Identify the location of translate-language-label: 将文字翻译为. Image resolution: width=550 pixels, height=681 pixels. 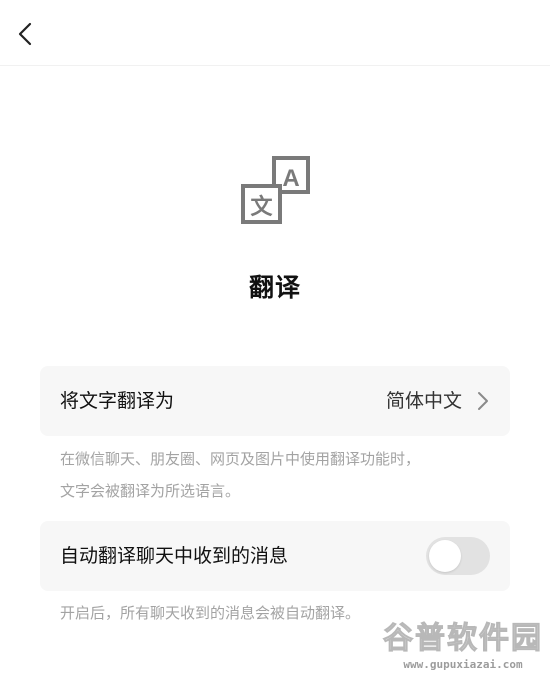
(117, 401).